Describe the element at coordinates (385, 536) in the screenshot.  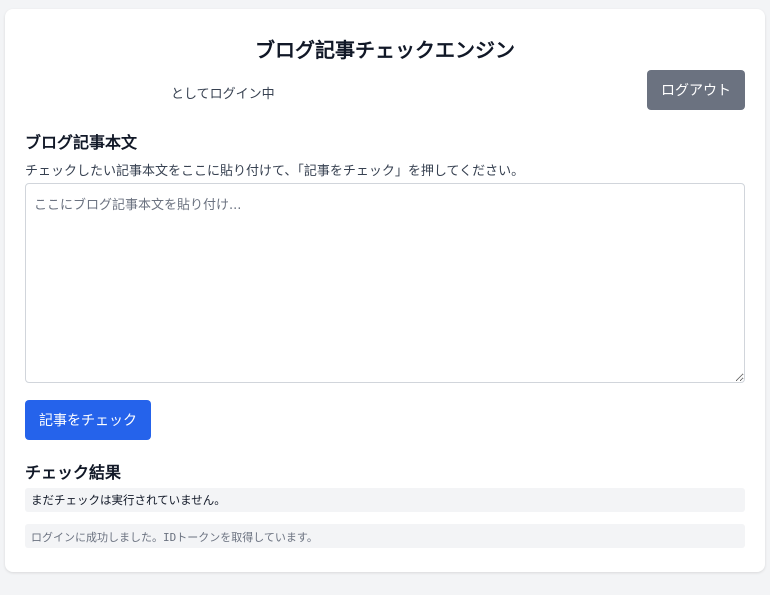
I see `log-message: ログインに成功しました。IDトークンを取得しています。` at that location.